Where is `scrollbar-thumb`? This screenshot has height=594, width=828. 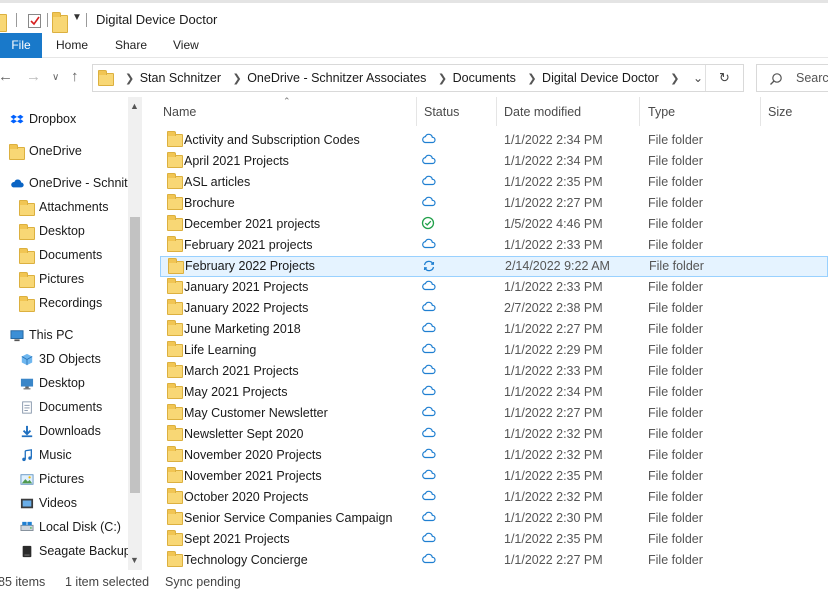 scrollbar-thumb is located at coordinates (135, 355).